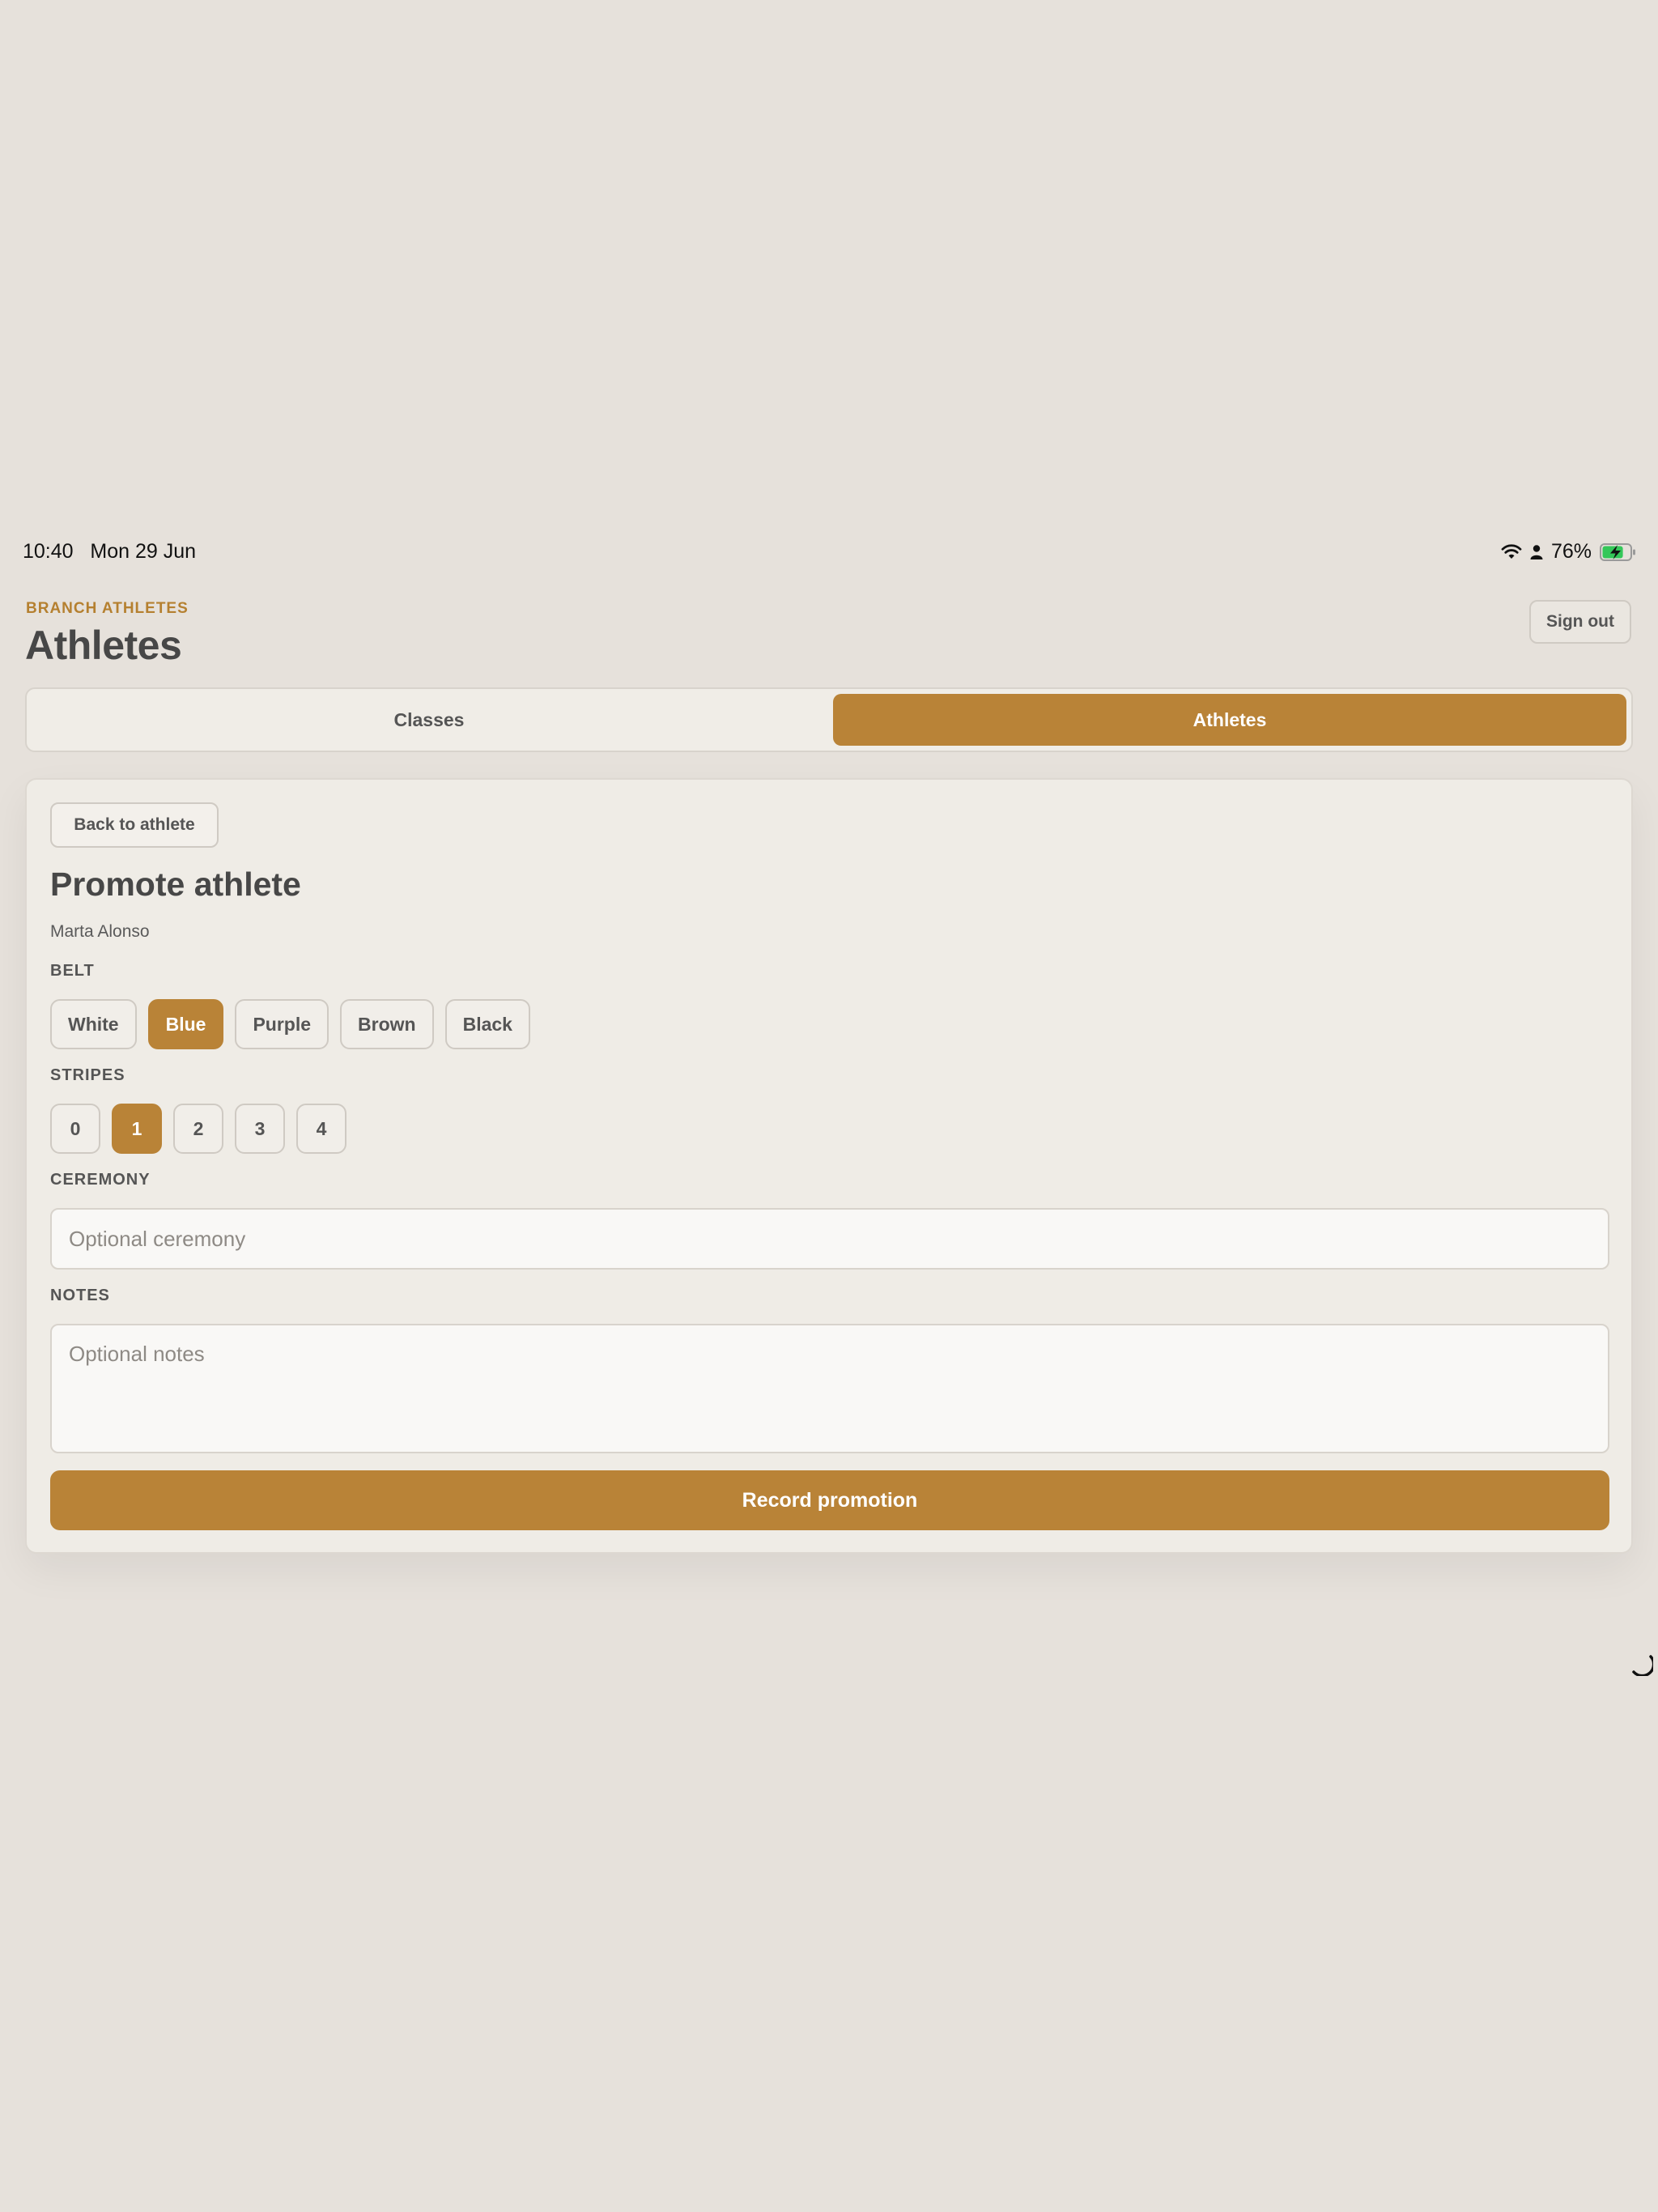 Image resolution: width=1658 pixels, height=2212 pixels. What do you see at coordinates (429, 720) in the screenshot?
I see `tab-classes: Classes` at bounding box center [429, 720].